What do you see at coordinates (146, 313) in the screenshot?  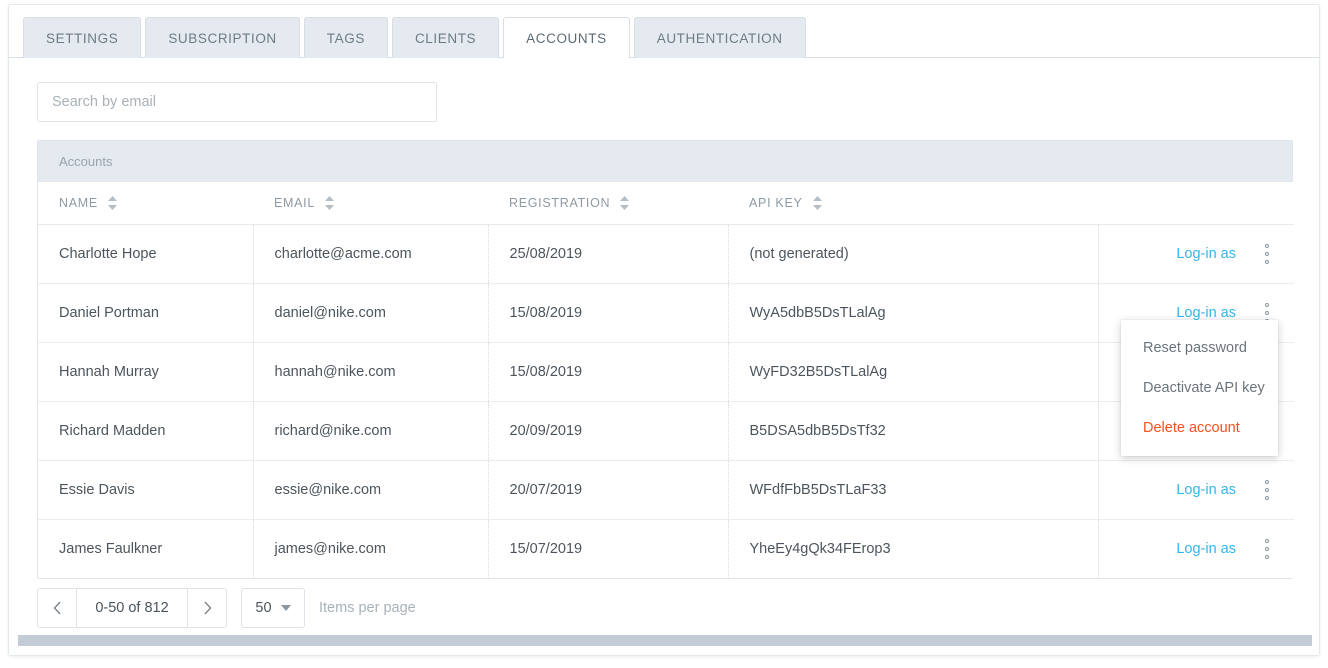 I see `cell-name: Daniel Portman` at bounding box center [146, 313].